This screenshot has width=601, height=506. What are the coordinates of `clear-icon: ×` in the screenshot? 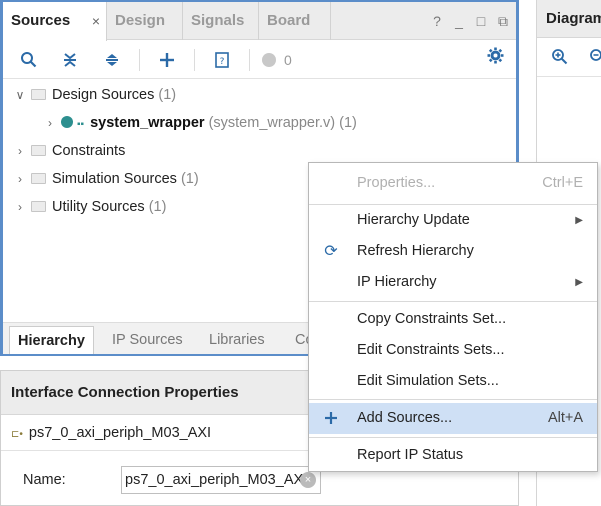 It's located at (308, 480).